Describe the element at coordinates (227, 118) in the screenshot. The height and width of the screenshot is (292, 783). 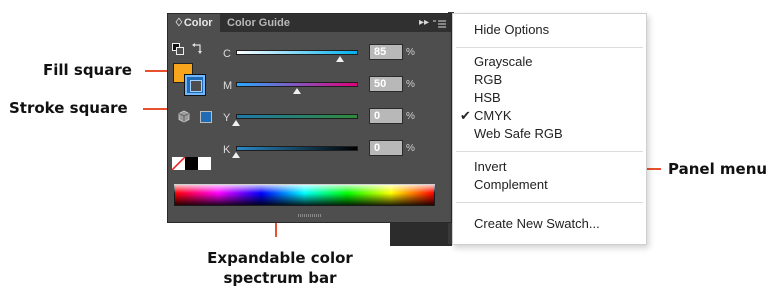
I see `channel-label-y: Y` at that location.